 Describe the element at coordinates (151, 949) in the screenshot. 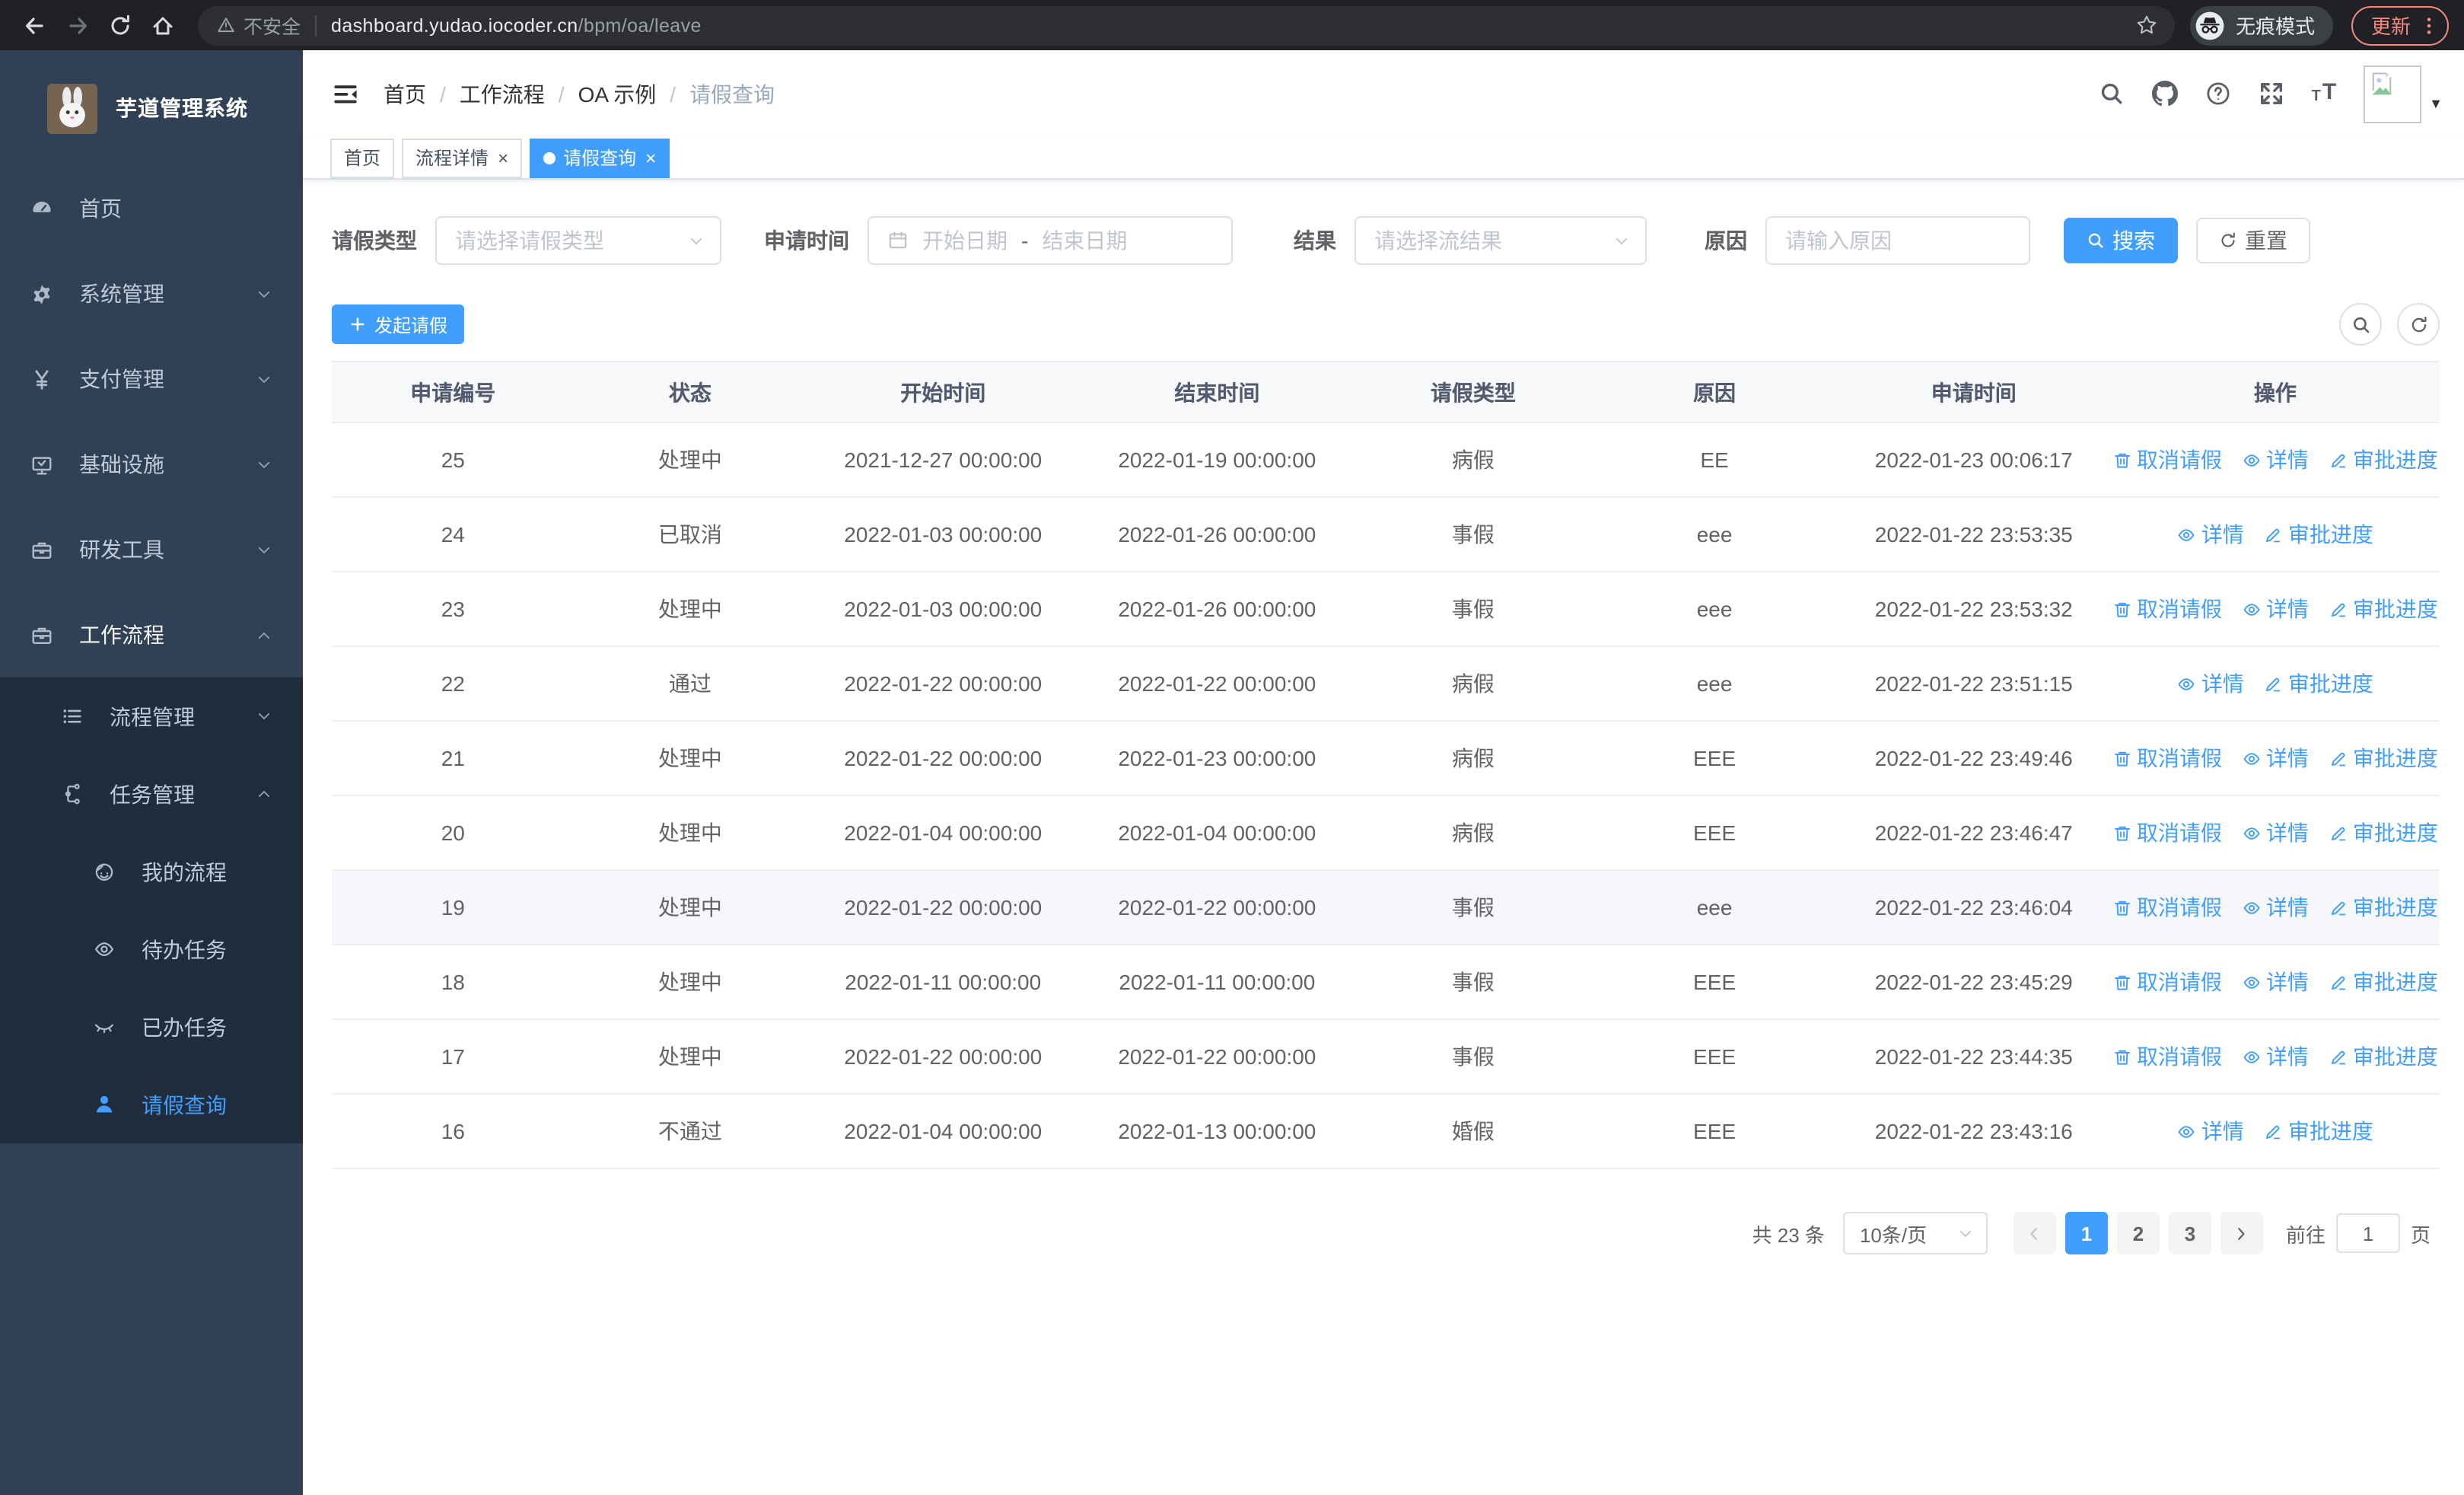

I see `sidebar-item-todo-tasks: 待办任务` at that location.